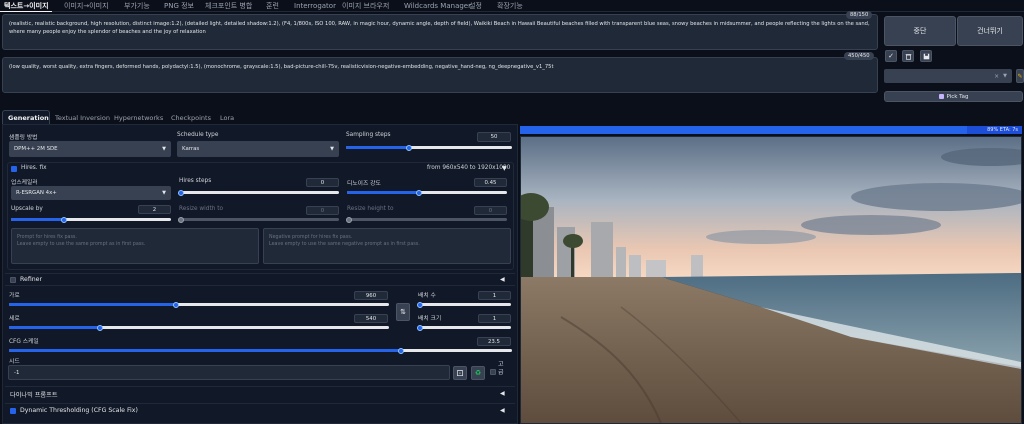 This screenshot has width=1024, height=424. Describe the element at coordinates (90, 149) in the screenshot. I see `sampler-dropdown: DPM++ 2M SDE ▼` at that location.